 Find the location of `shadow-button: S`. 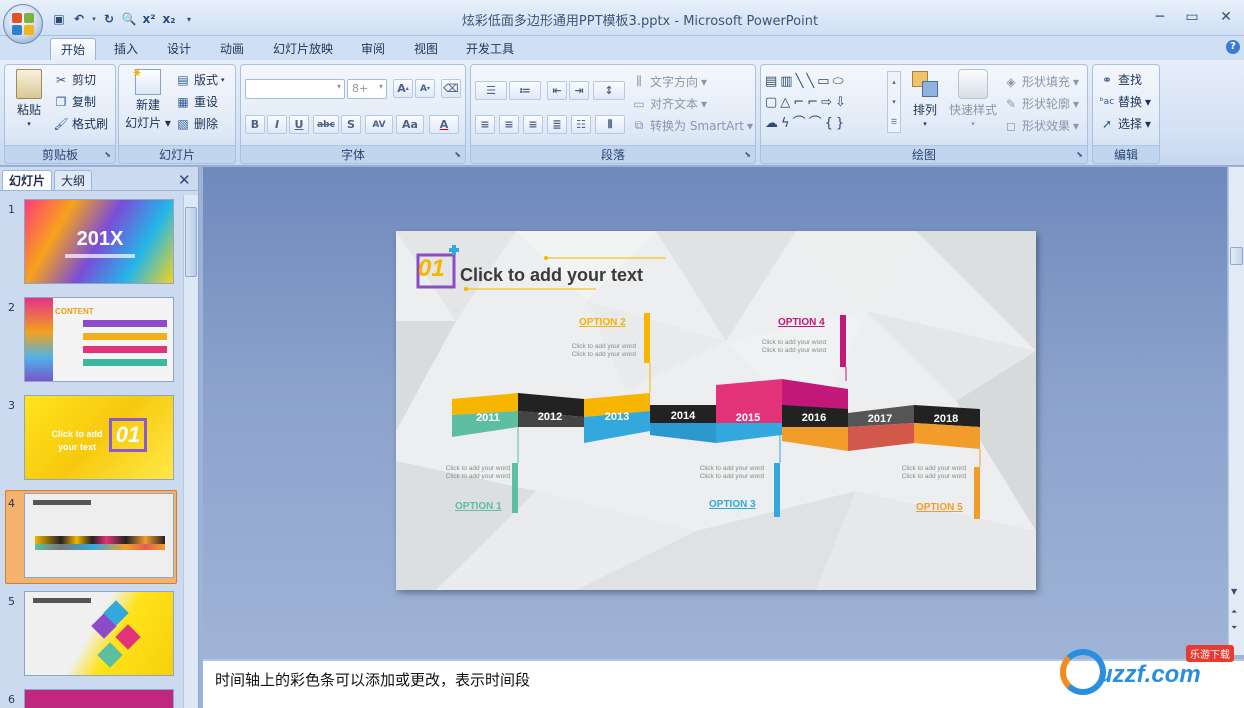

shadow-button: S is located at coordinates (351, 124).